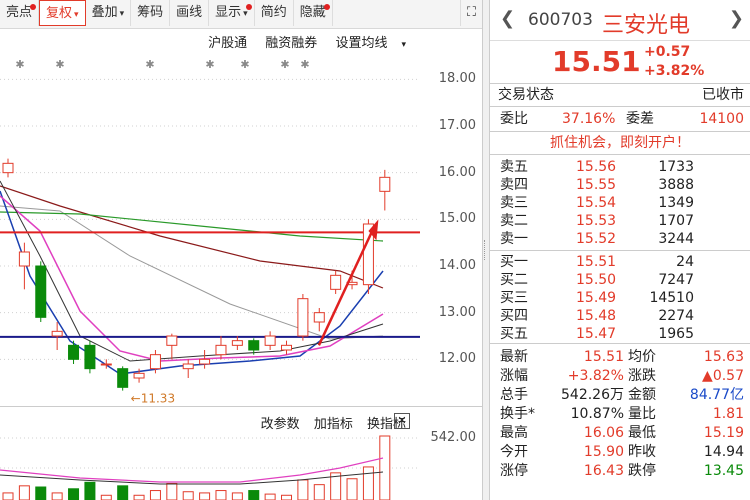  Describe the element at coordinates (620, 185) in the screenshot. I see `order-book-row: 卖四 15.55 3888` at that location.